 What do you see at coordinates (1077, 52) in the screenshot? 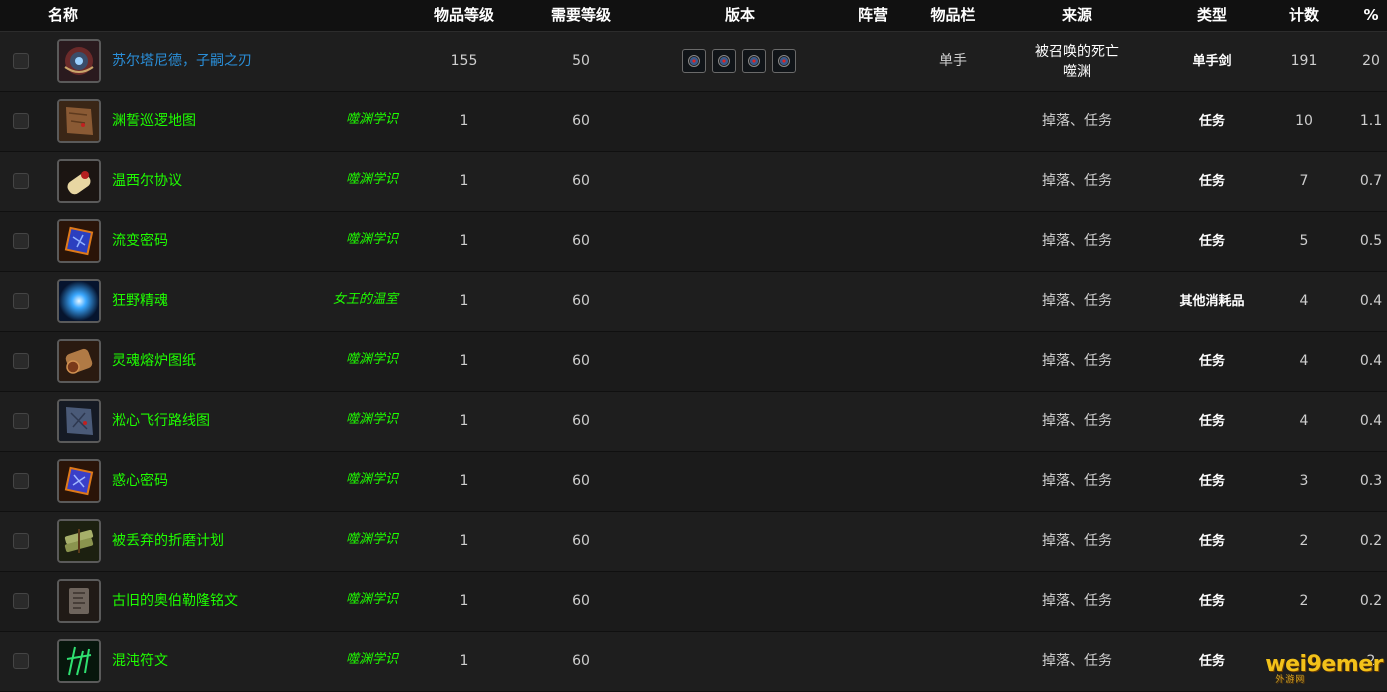
I see `source-line-1: 被召唤的死亡` at bounding box center [1077, 52].